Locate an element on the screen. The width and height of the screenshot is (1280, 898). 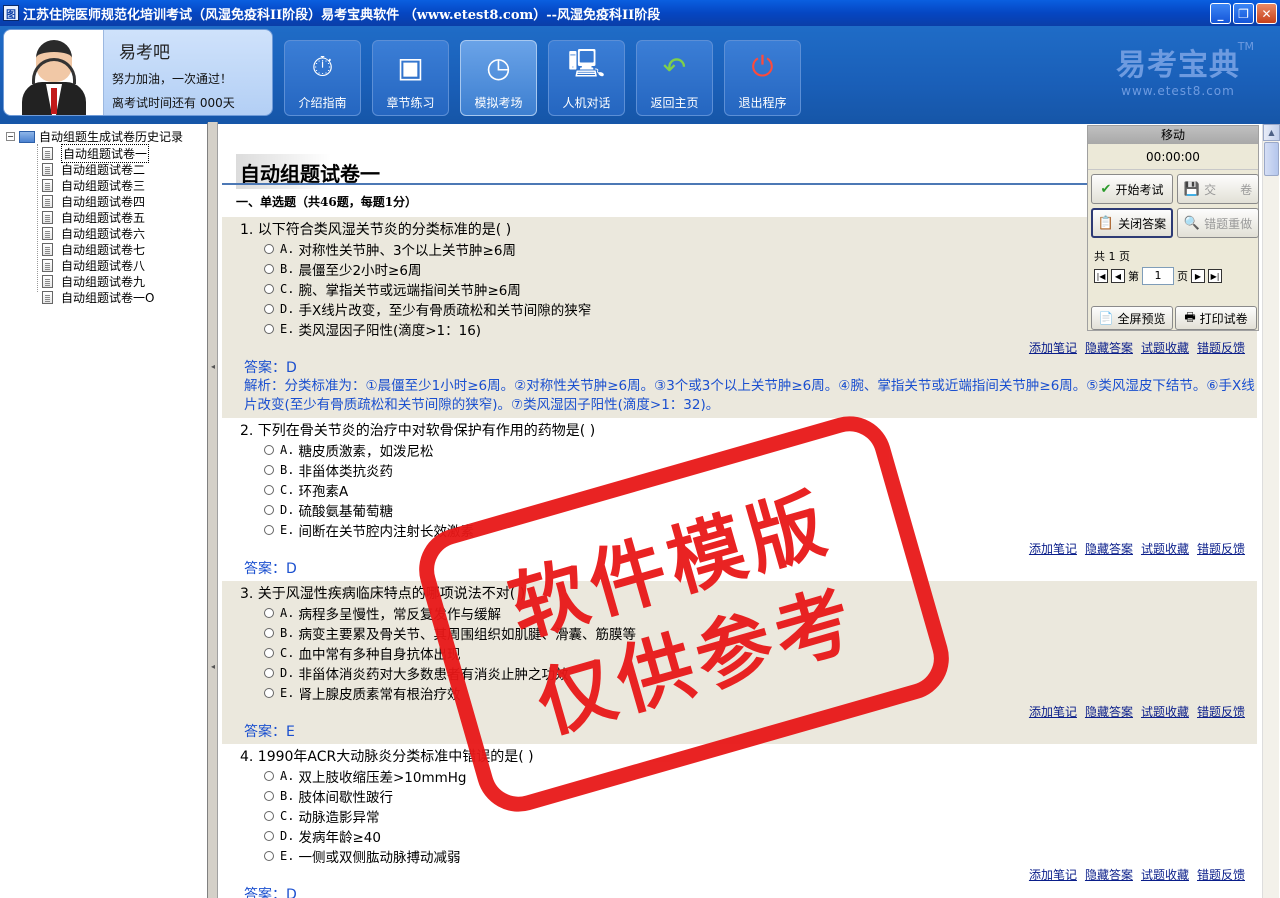
minimize-button: _ is located at coordinates (1220, 13).